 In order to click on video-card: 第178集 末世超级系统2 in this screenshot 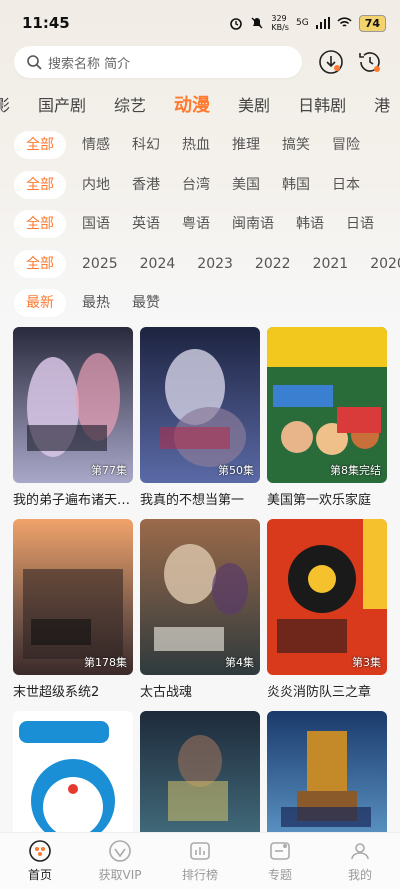, I will do `click(73, 609)`.